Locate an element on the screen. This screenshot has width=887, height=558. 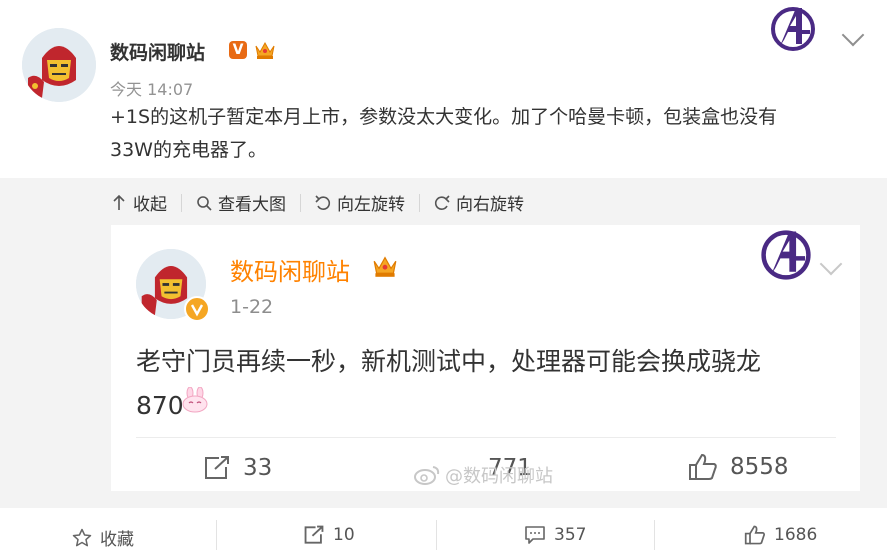
avatar is located at coordinates (59, 65).